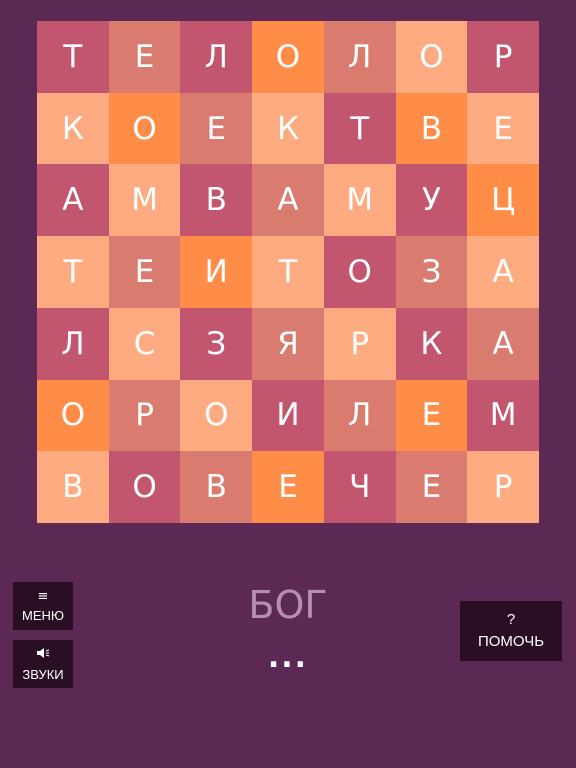 The width and height of the screenshot is (576, 768). I want to click on question-icon: ?, so click(511, 619).